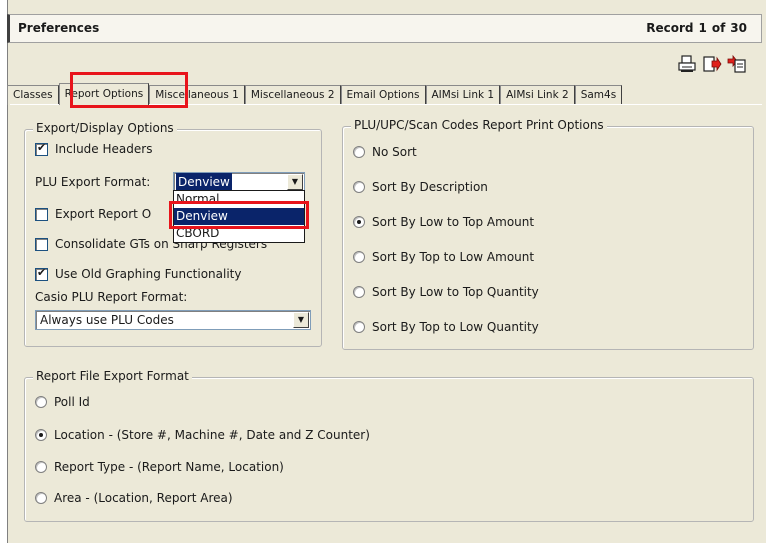  What do you see at coordinates (107, 320) in the screenshot?
I see `casio-format-value: Always use PLU Codes` at bounding box center [107, 320].